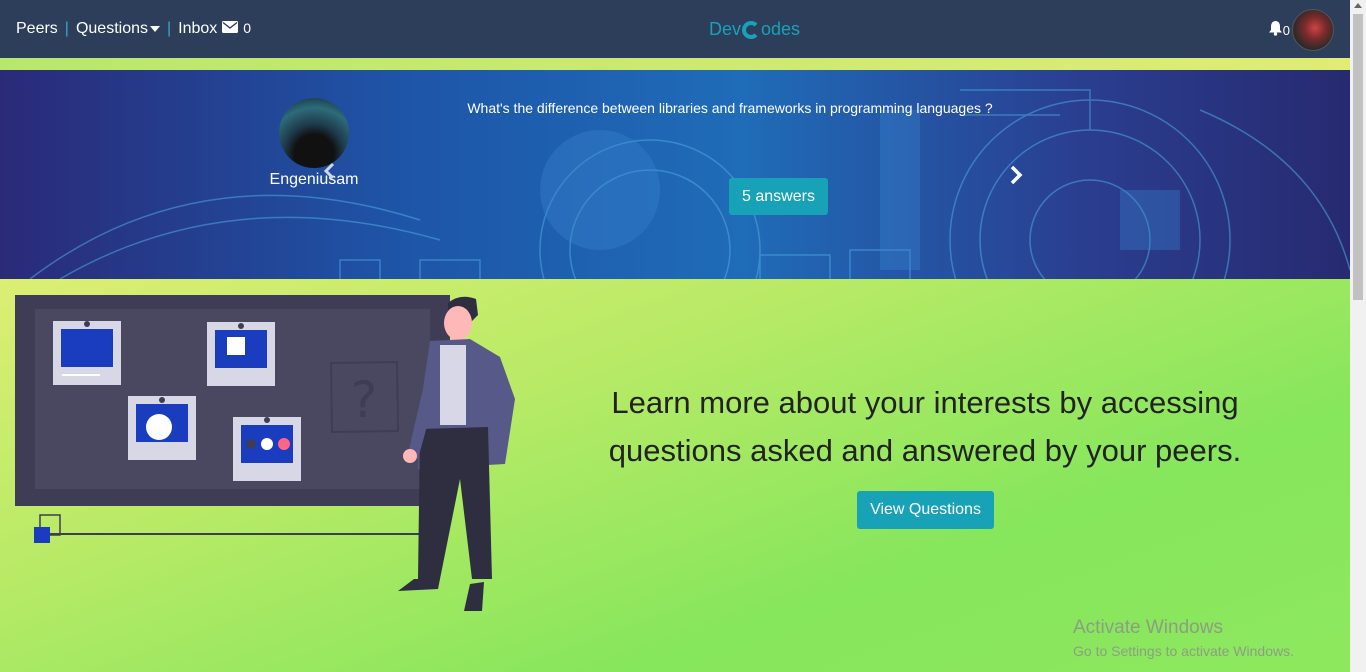 Image resolution: width=1366 pixels, height=672 pixels. I want to click on inbox-count: 0, so click(247, 28).